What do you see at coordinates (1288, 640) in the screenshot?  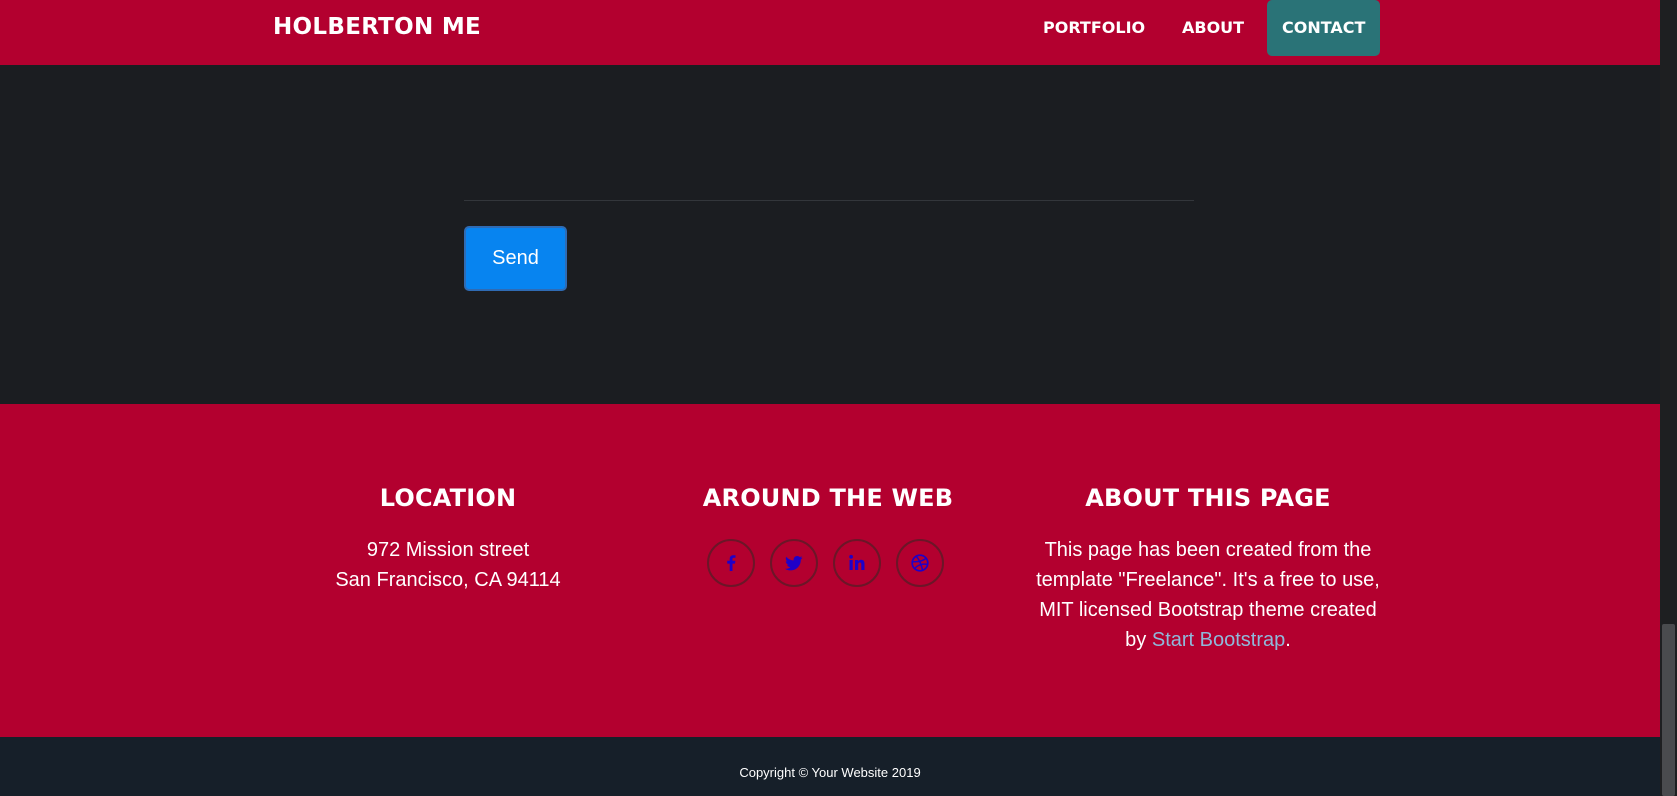 I see `about-period: .` at bounding box center [1288, 640].